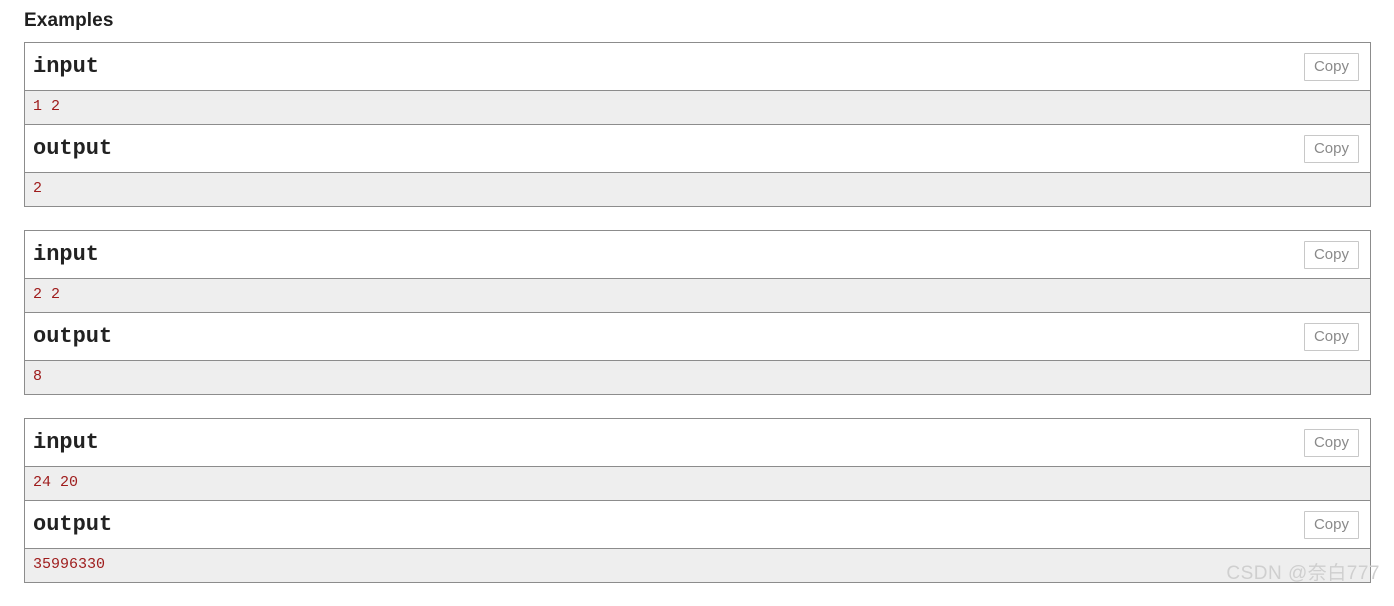 The width and height of the screenshot is (1394, 606). Describe the element at coordinates (697, 377) in the screenshot. I see `output-data: 8` at that location.